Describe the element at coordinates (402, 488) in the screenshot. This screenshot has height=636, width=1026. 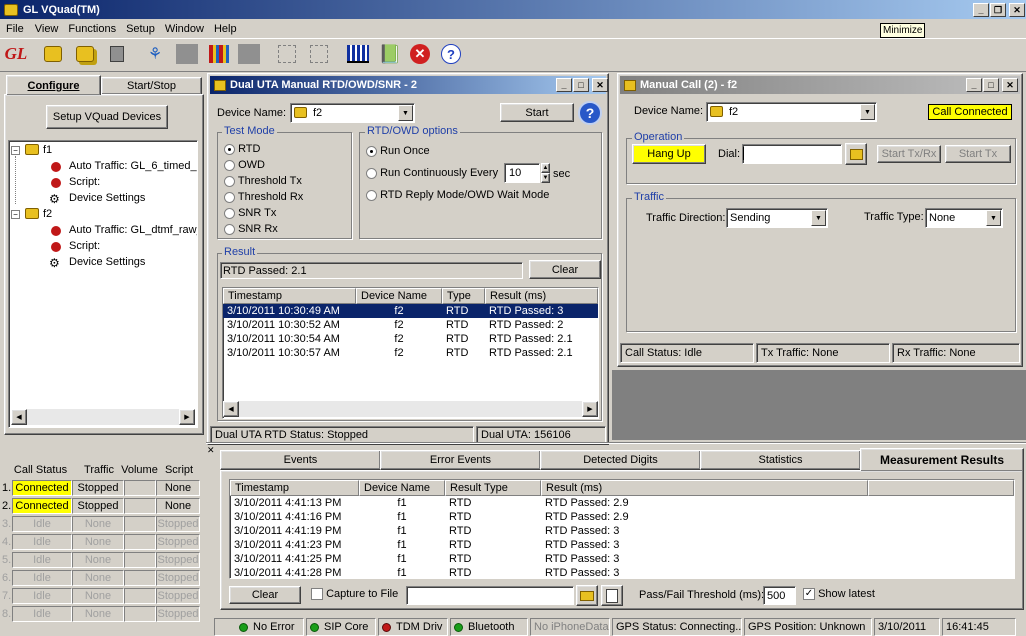
I see `col-device-name: Device Name` at that location.